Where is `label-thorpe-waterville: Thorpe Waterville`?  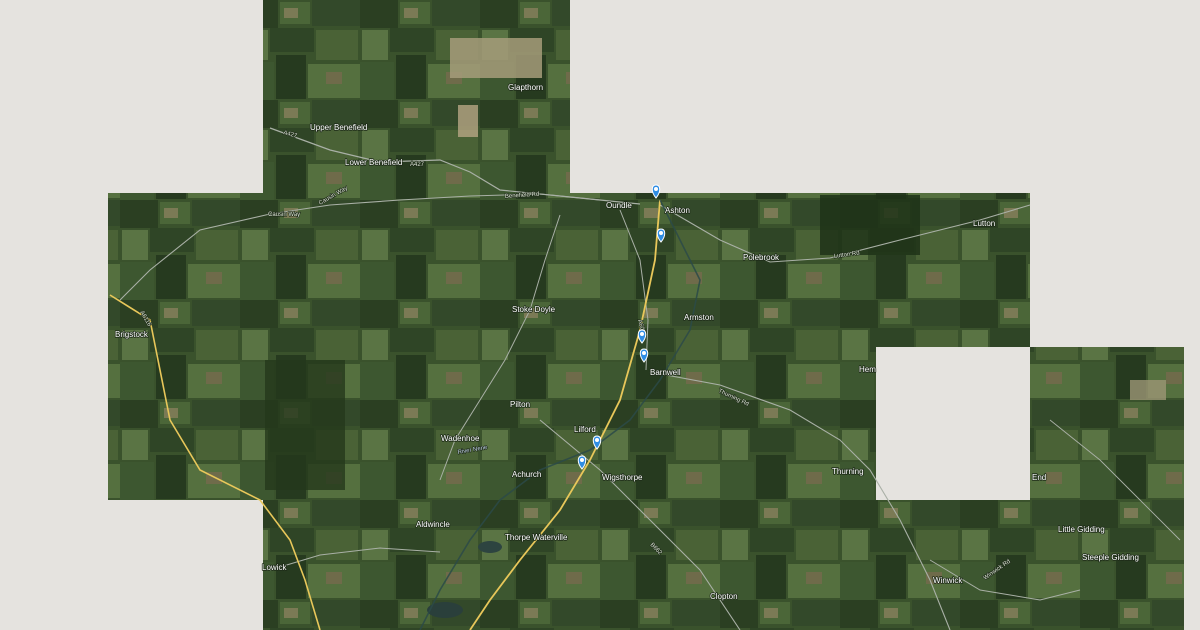 label-thorpe-waterville: Thorpe Waterville is located at coordinates (536, 537).